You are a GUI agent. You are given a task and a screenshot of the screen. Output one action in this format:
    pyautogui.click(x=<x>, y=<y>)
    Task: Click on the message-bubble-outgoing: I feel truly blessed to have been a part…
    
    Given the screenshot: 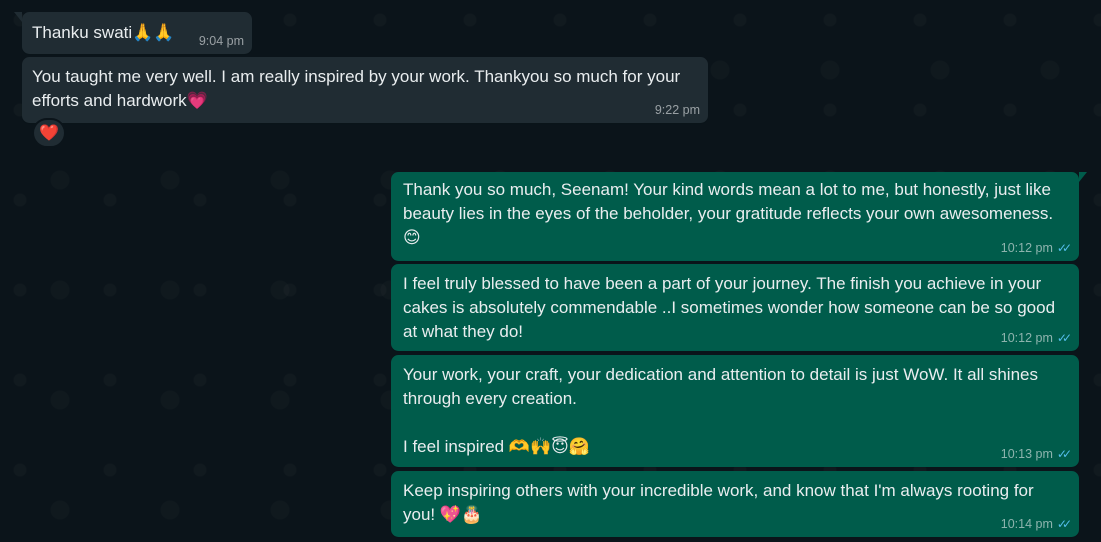 What is the action you would take?
    pyautogui.click(x=735, y=307)
    